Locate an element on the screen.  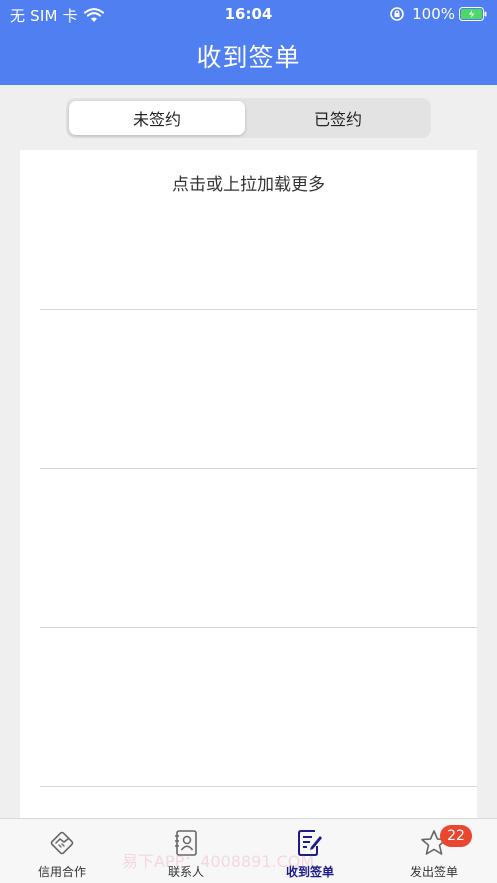
tab-received-orders: 收到签单 is located at coordinates (310, 851).